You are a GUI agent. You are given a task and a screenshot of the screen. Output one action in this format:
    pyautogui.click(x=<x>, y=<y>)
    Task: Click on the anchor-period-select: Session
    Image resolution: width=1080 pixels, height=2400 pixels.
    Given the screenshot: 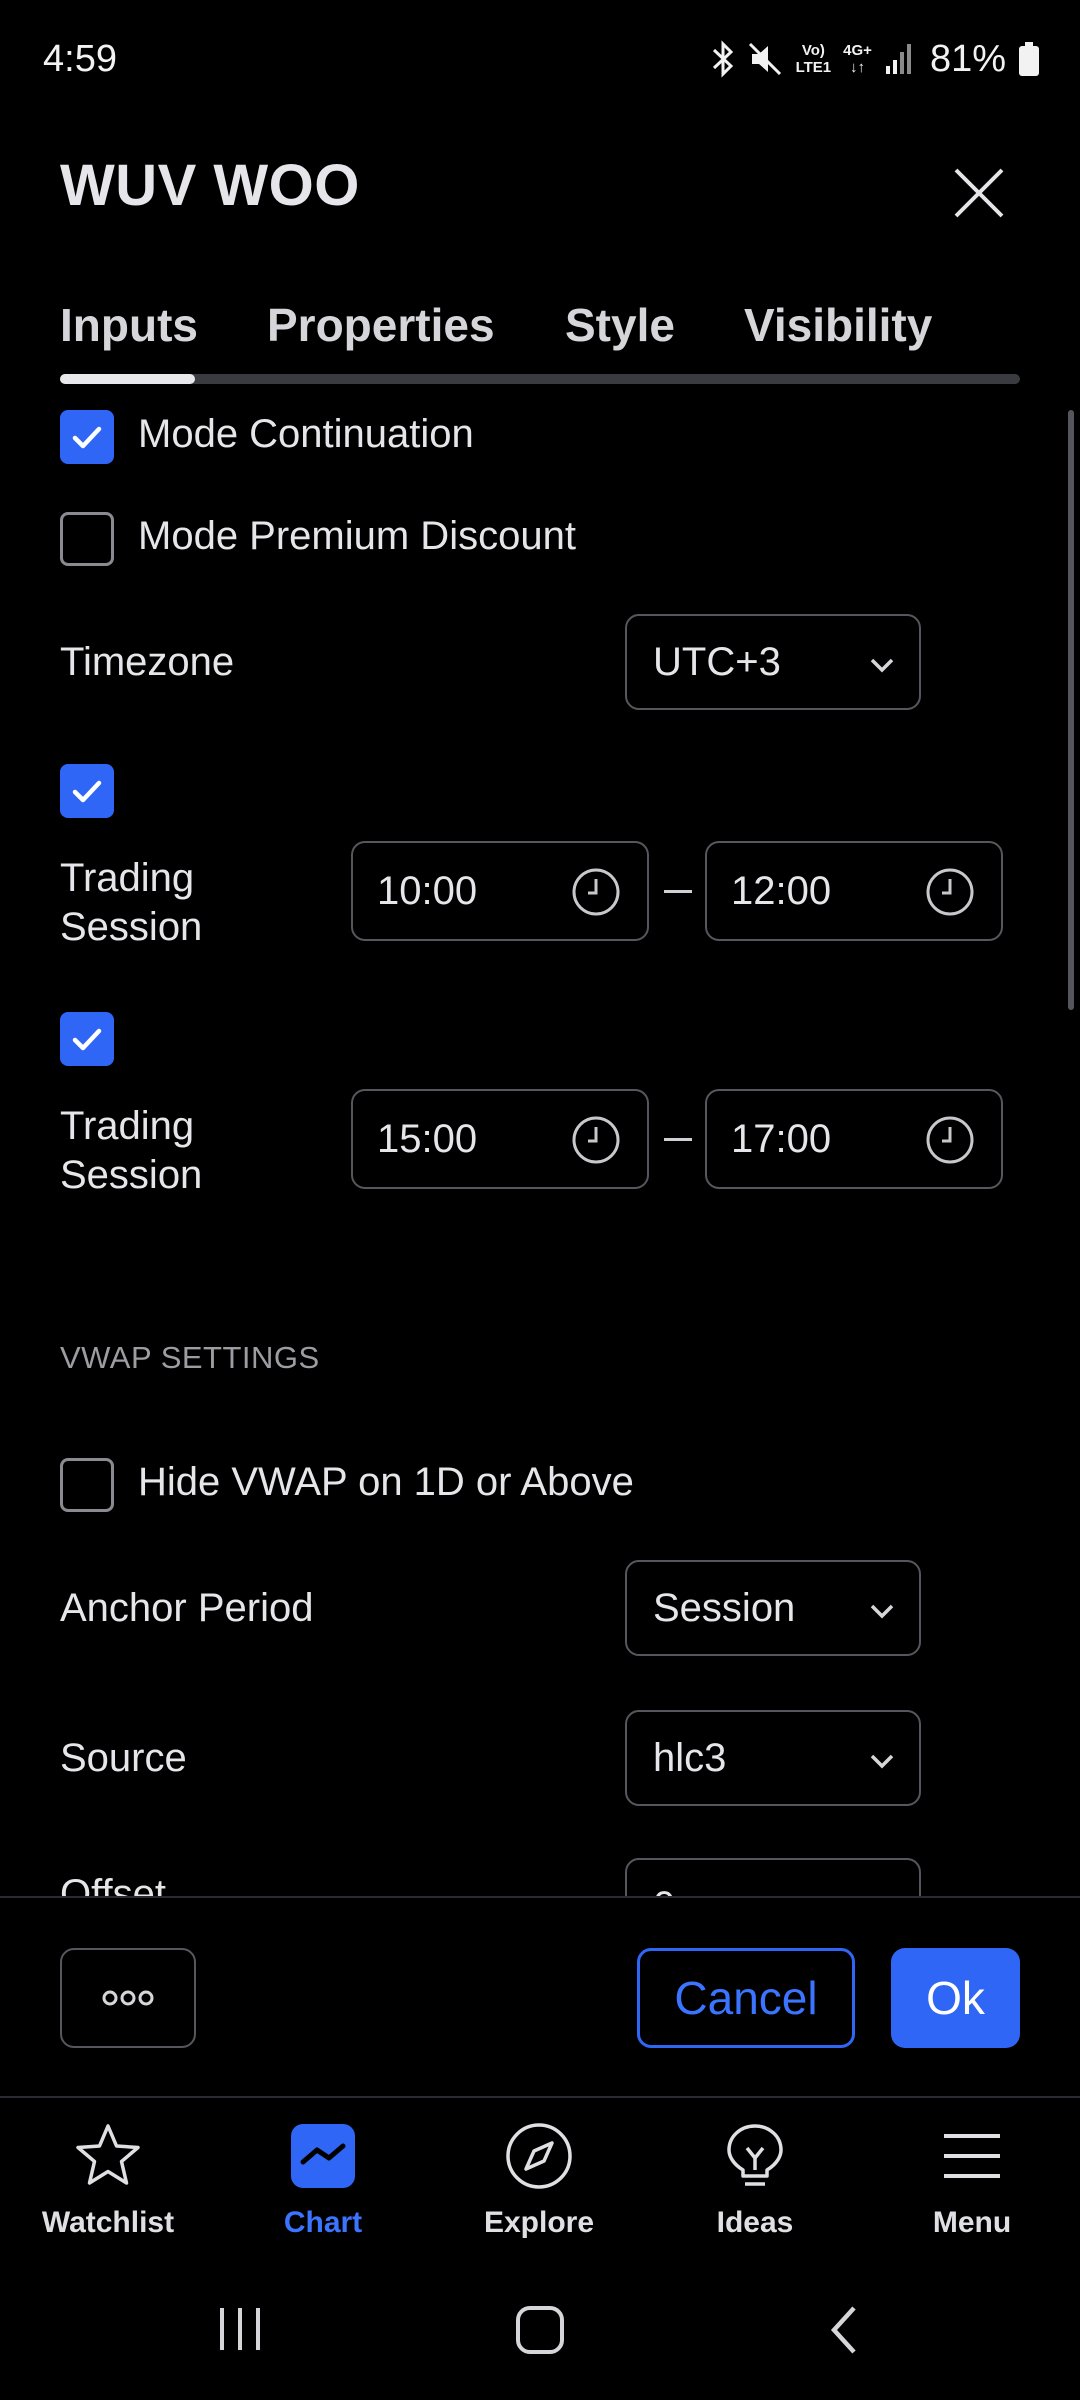 What is the action you would take?
    pyautogui.click(x=773, y=1608)
    